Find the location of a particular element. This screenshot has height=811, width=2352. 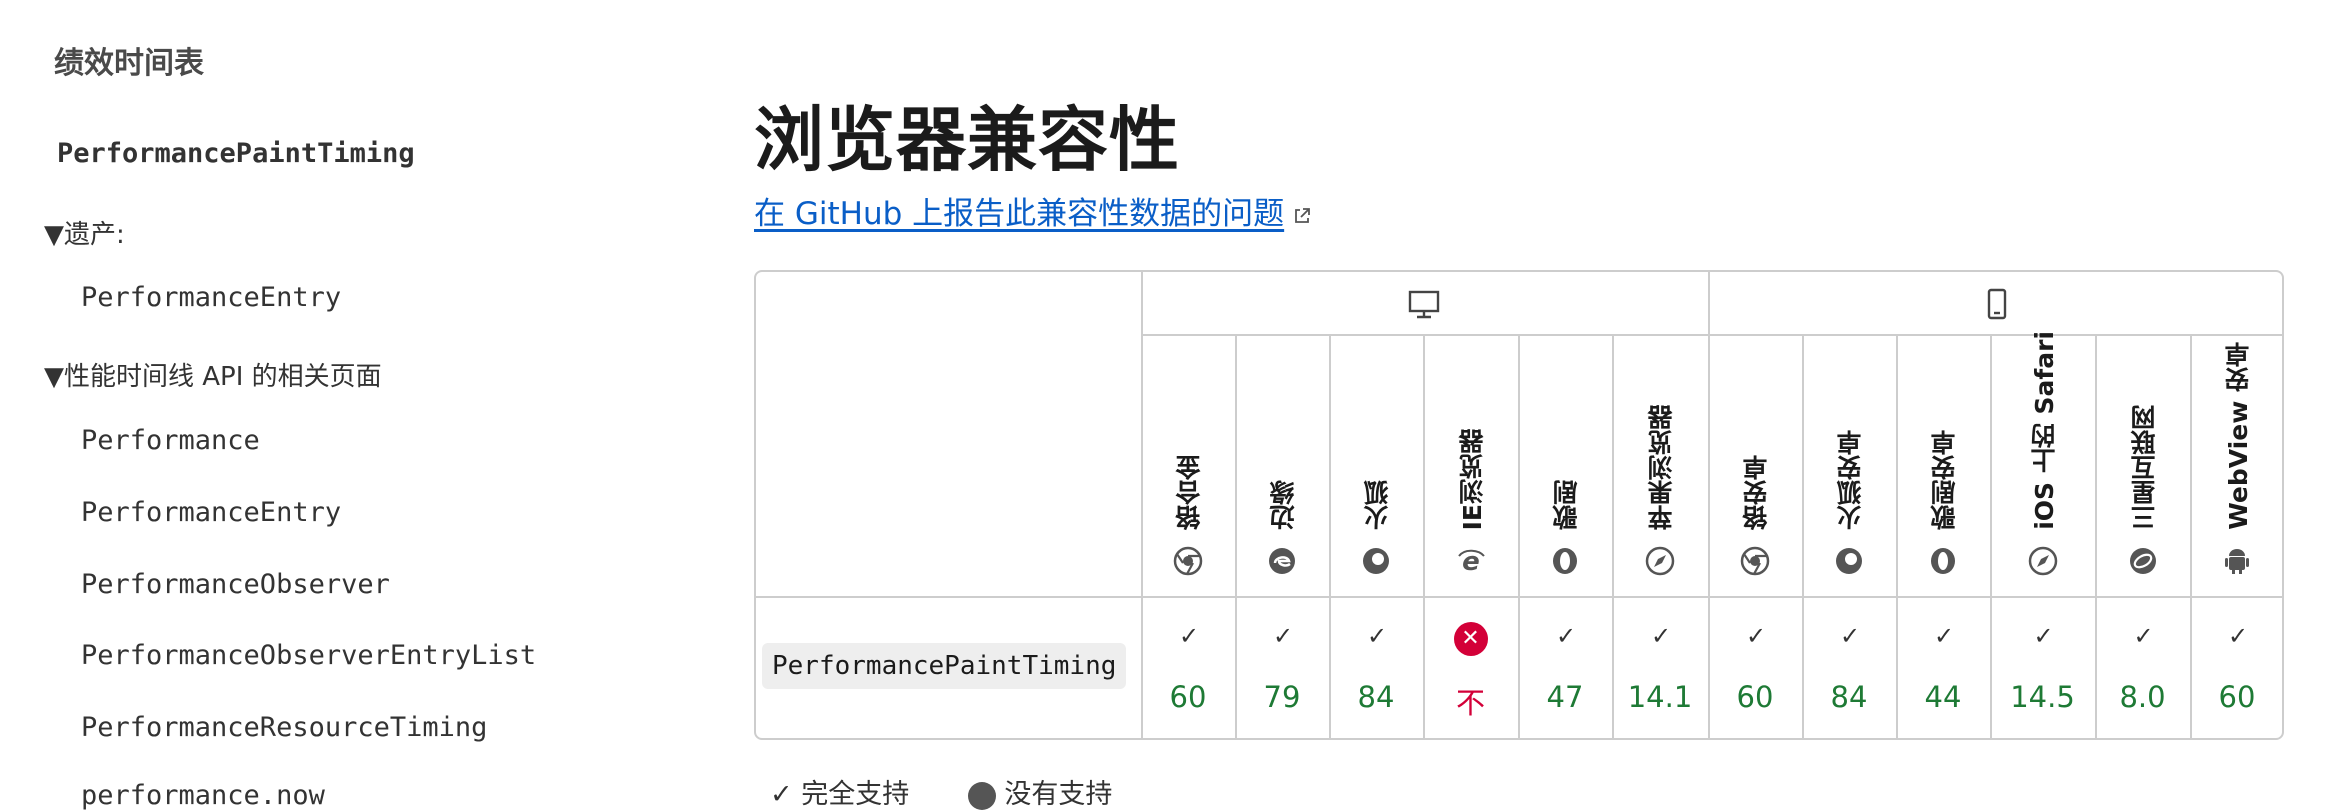

sidebar-section-related: ▼性能时间线 API 的相关页面 is located at coordinates (213, 374).